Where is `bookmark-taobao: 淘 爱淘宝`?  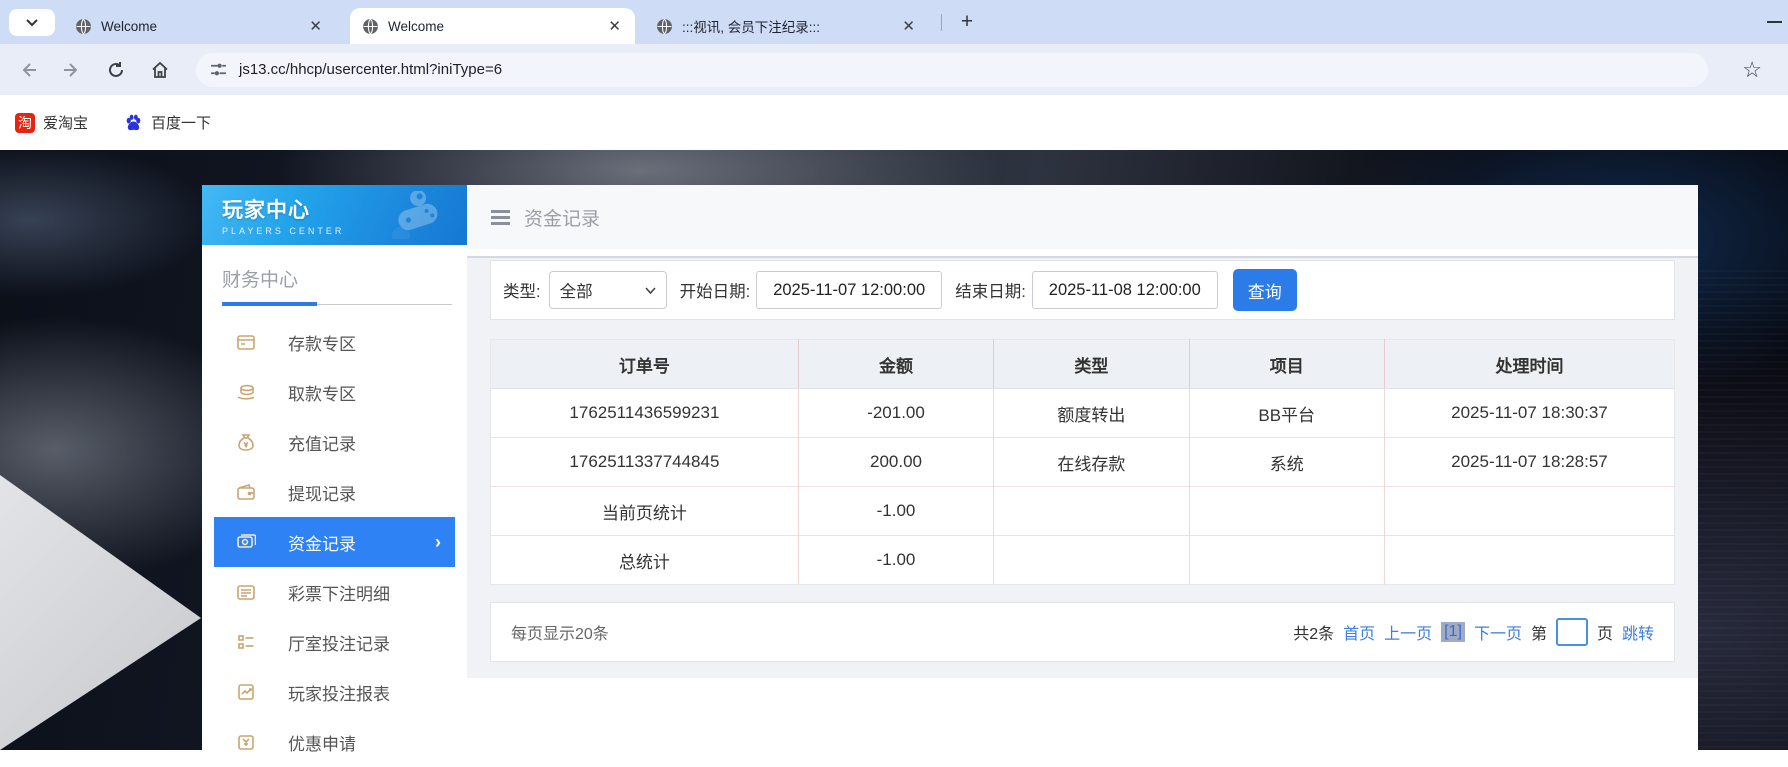
bookmark-taobao: 淘 爱淘宝 is located at coordinates (51, 122).